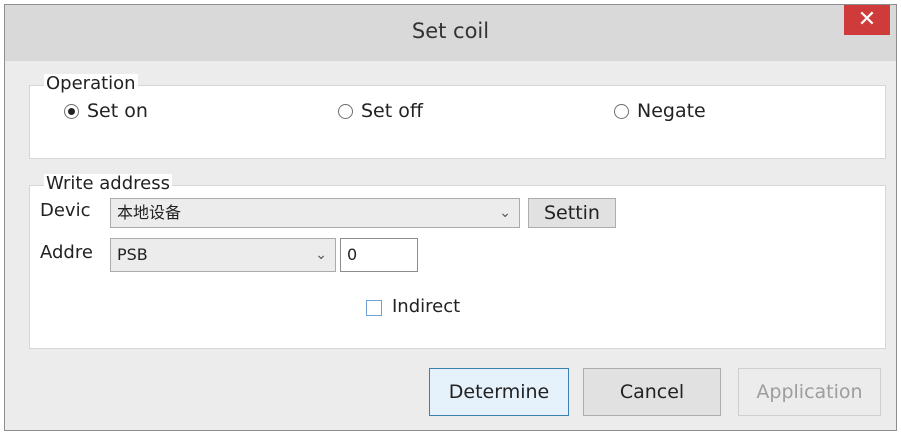 The image size is (901, 435). Describe the element at coordinates (392, 111) in the screenshot. I see `radio-set-off-label: Set off` at that location.